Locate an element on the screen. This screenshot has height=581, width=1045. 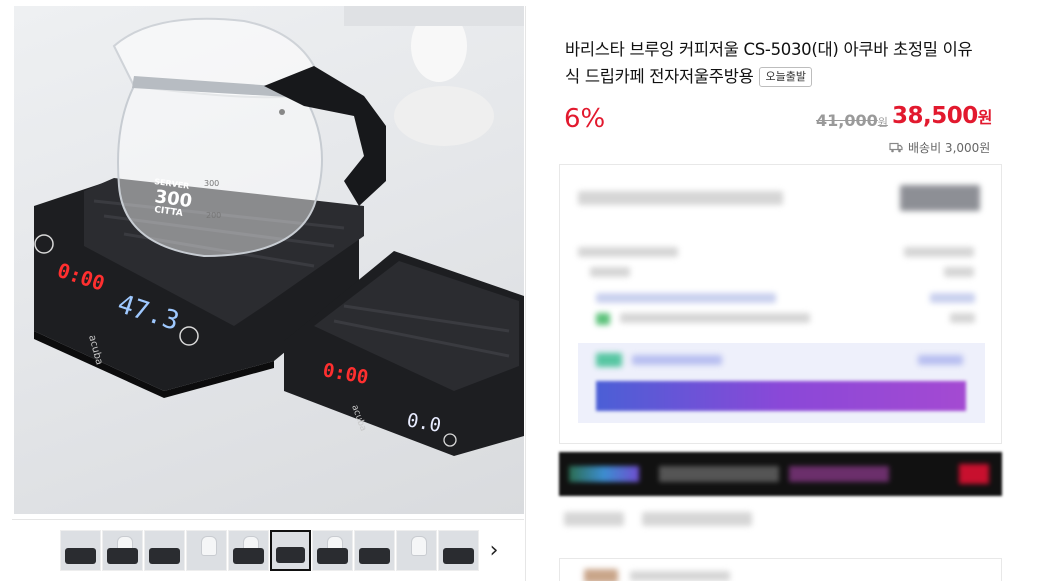
discount-rate: 6% is located at coordinates (585, 119).